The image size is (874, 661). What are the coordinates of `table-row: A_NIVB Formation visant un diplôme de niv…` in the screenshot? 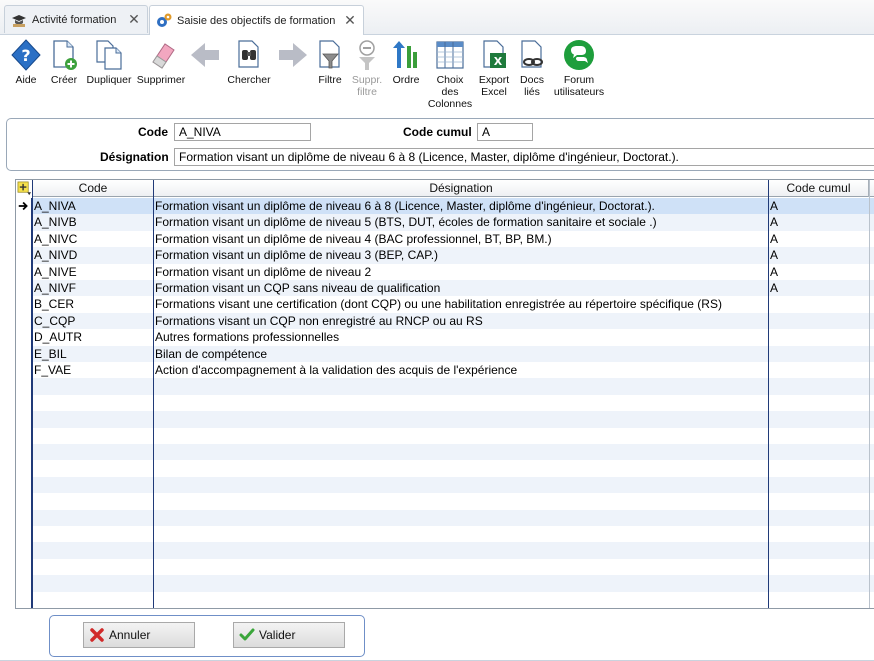 It's located at (445, 222).